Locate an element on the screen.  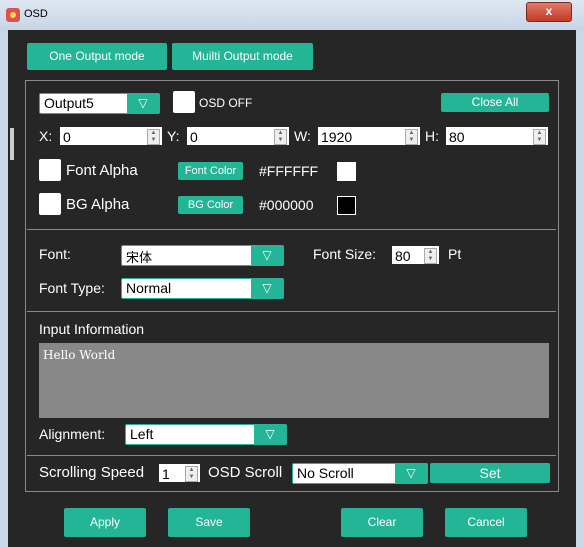
y-value: 0 is located at coordinates (194, 137).